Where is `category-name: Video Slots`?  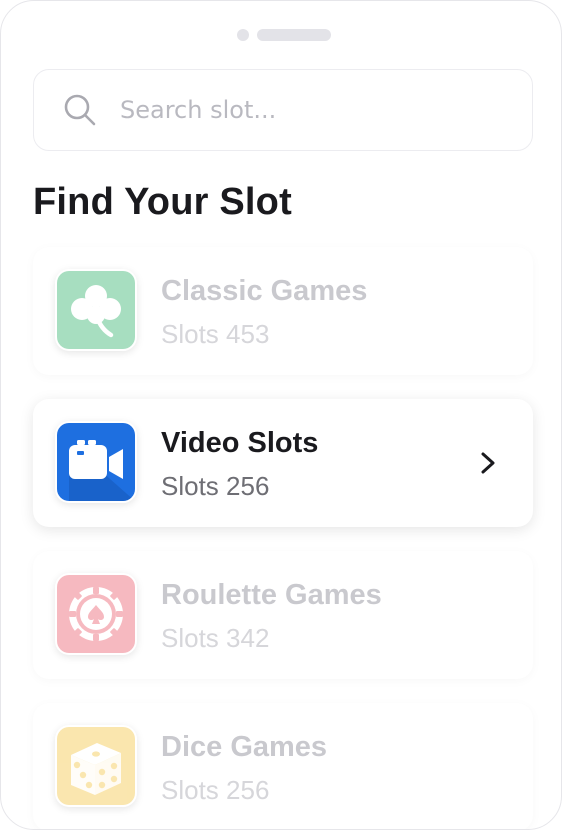 category-name: Video Slots is located at coordinates (240, 443).